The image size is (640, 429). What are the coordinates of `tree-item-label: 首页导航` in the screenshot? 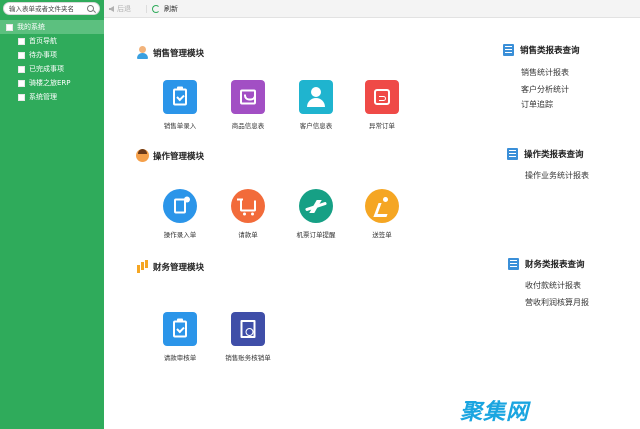 It's located at (43, 41).